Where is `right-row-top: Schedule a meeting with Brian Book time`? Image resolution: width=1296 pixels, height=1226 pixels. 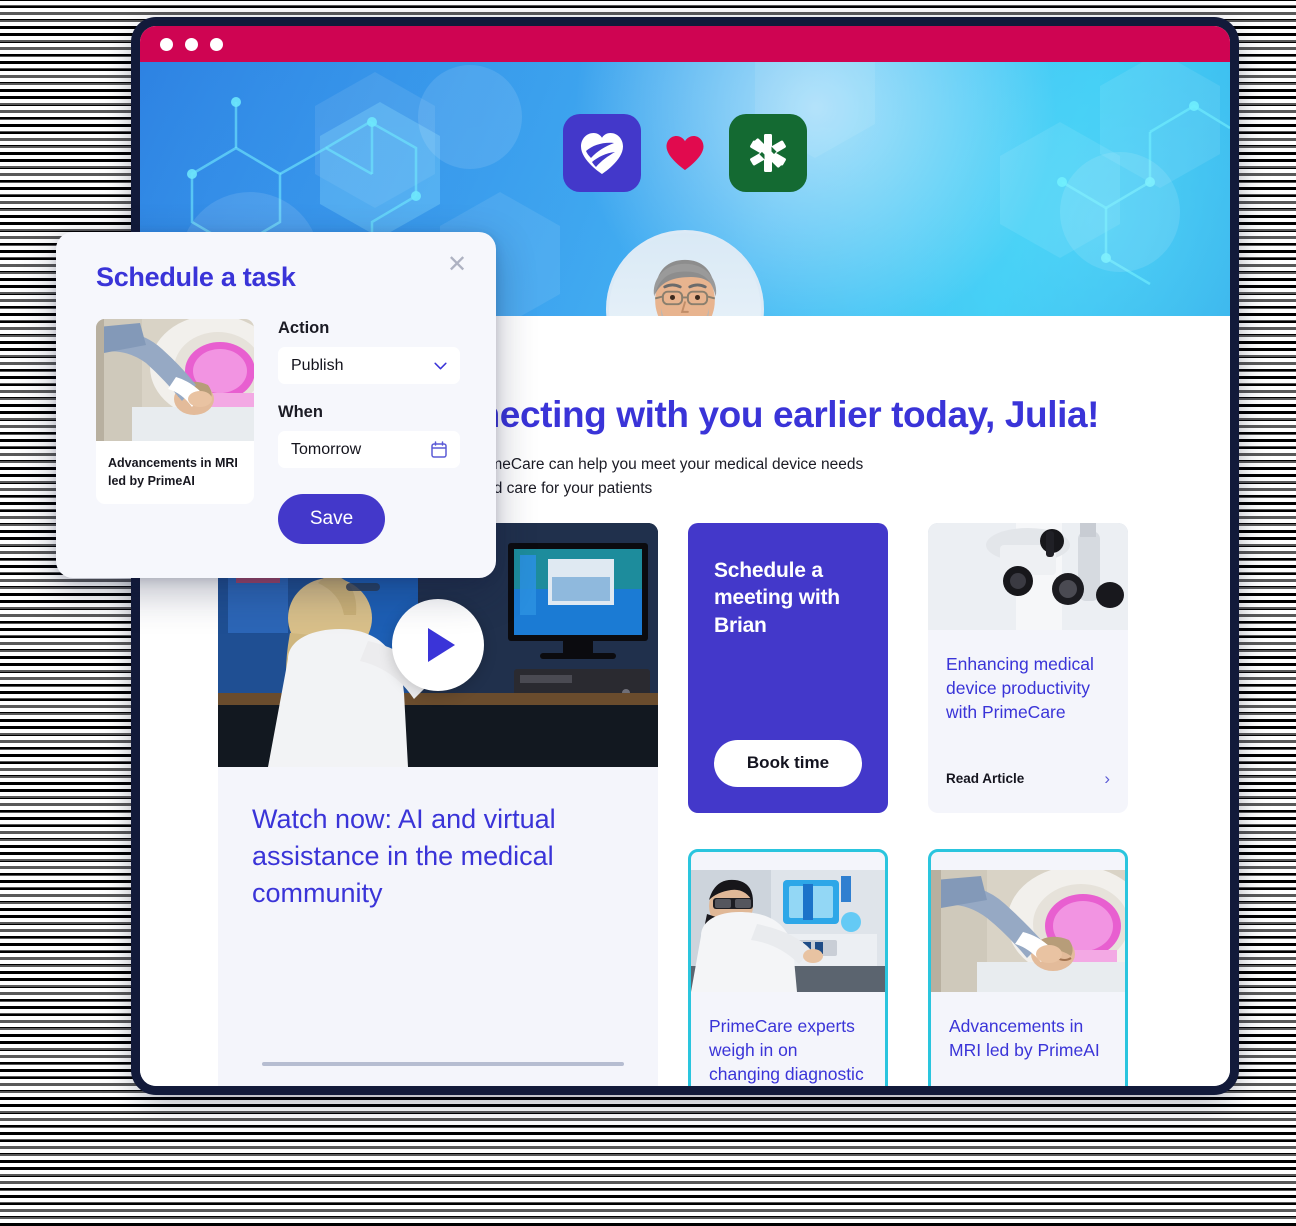
right-row-top: Schedule a meeting with Brian Book time is located at coordinates (926, 667).